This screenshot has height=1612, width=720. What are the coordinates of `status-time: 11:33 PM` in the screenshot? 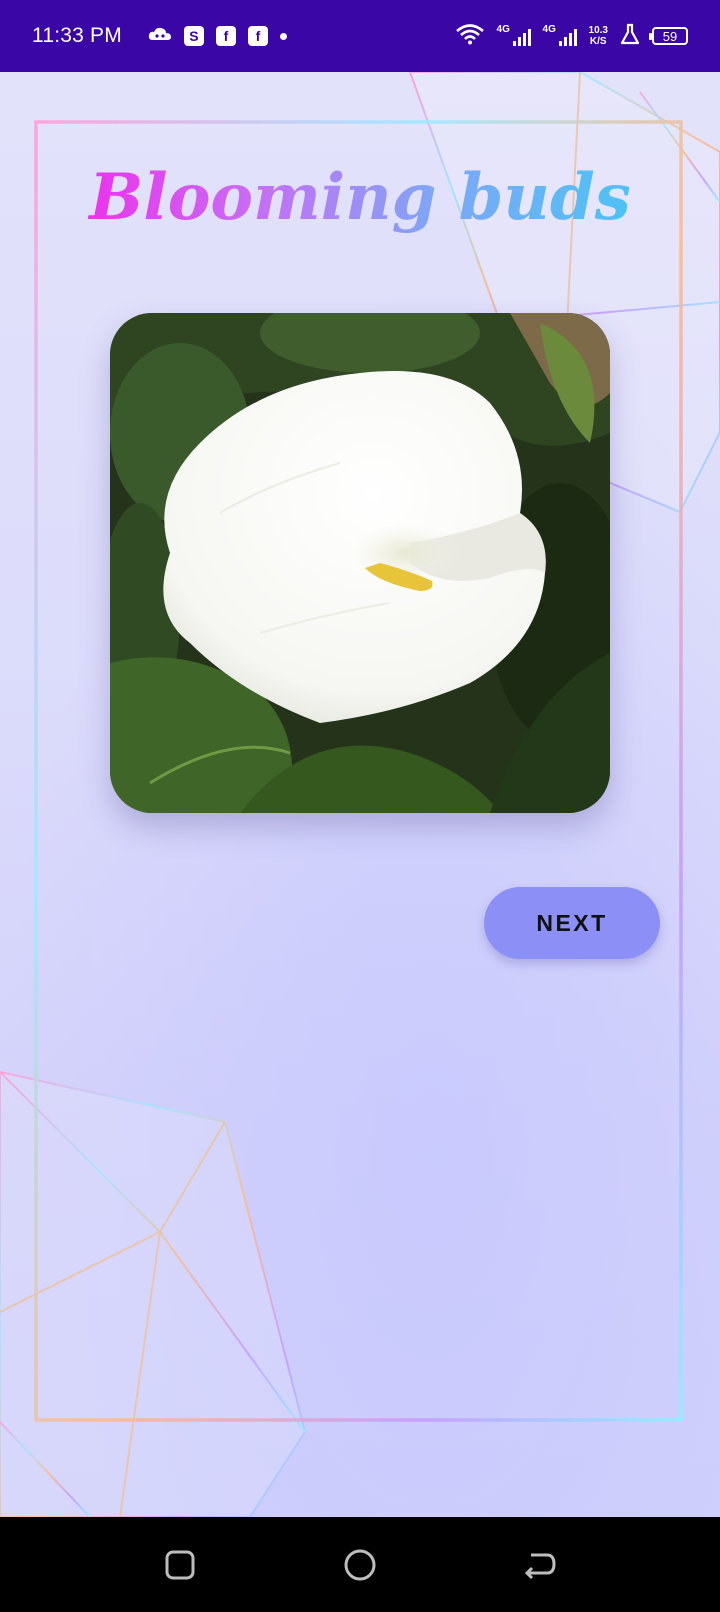 It's located at (77, 35).